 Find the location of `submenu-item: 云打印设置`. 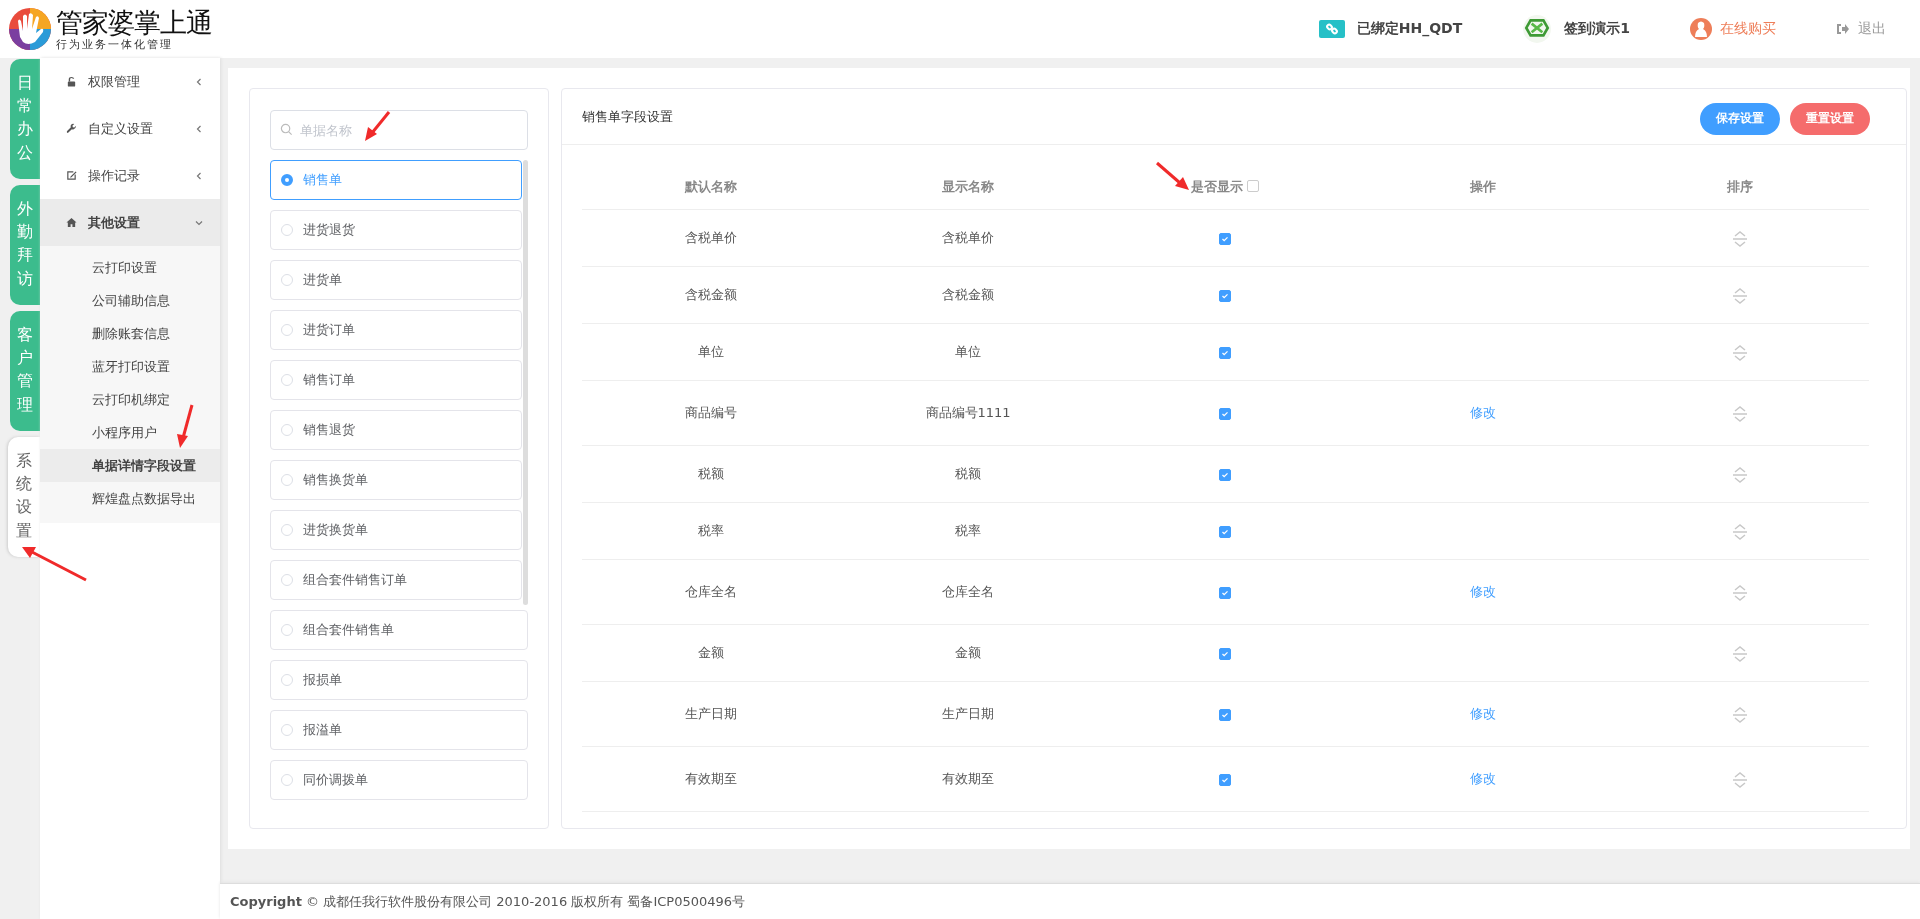

submenu-item: 云打印设置 is located at coordinates (130, 267).